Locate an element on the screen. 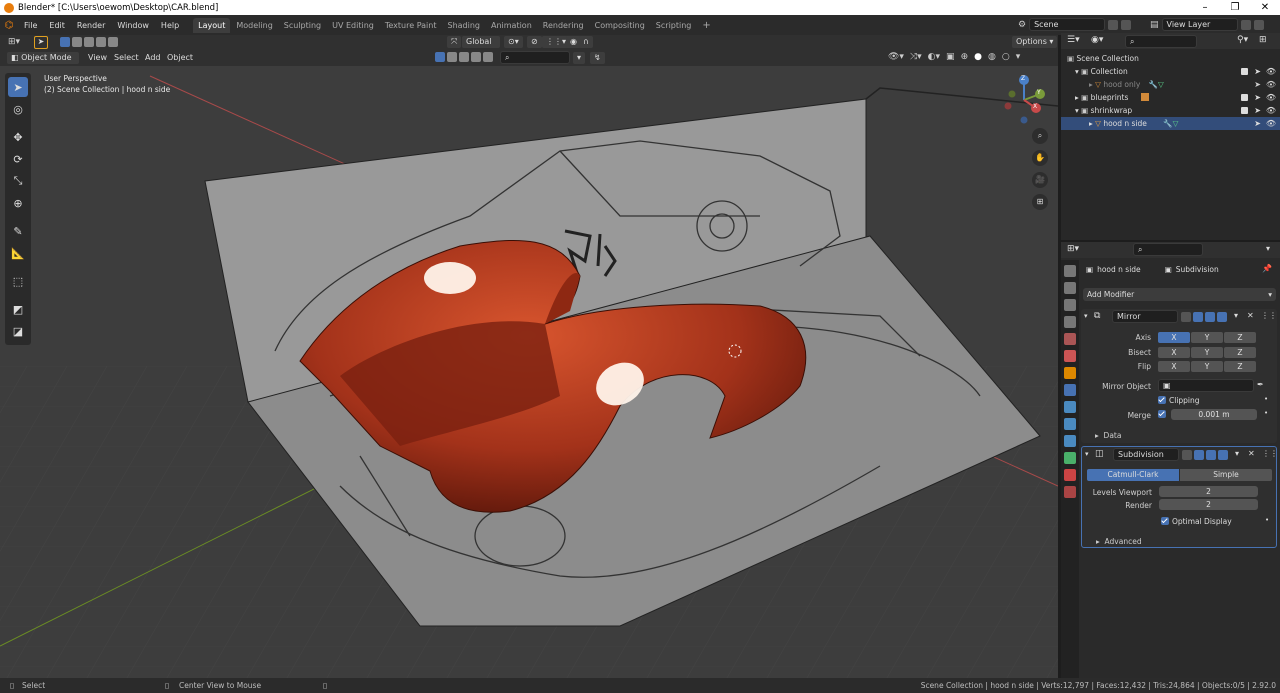 This screenshot has width=1280, height=693. falloff-icon: ∩ is located at coordinates (586, 42).